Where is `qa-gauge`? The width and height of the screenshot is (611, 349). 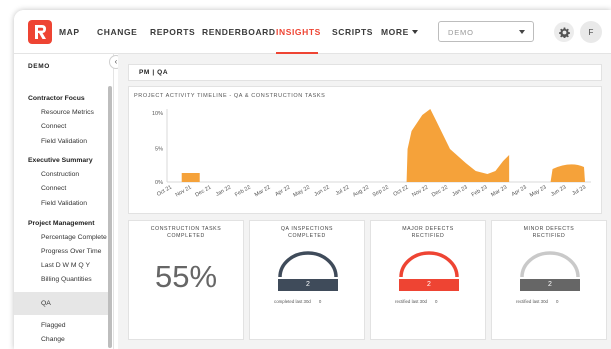 qa-gauge is located at coordinates (308, 264).